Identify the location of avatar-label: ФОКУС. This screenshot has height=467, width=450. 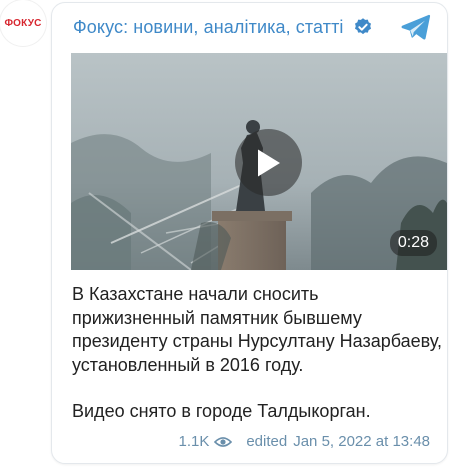
(23, 23).